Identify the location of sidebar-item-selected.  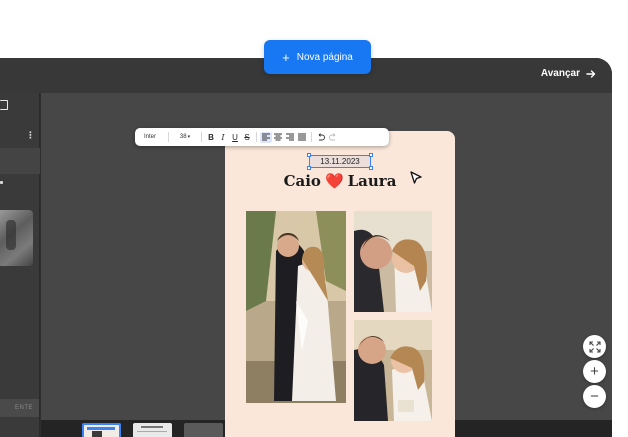
(20, 161).